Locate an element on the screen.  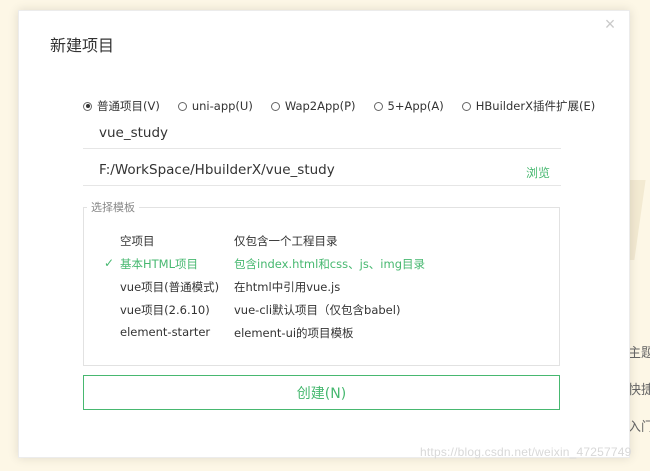
radio-uni-app: uni-app(U) is located at coordinates (215, 106).